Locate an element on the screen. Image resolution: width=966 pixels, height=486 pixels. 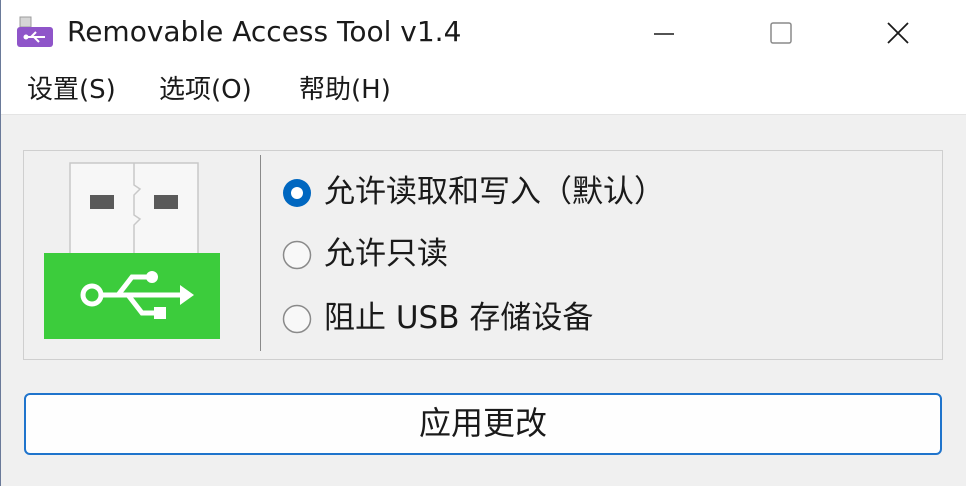
maximize-button is located at coordinates (781, 33).